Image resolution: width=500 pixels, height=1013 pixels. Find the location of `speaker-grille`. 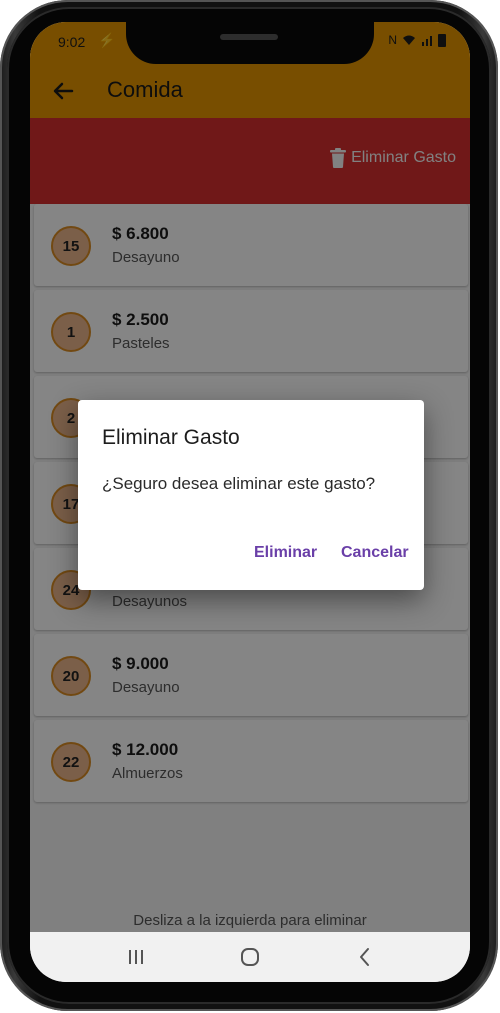

speaker-grille is located at coordinates (249, 37).